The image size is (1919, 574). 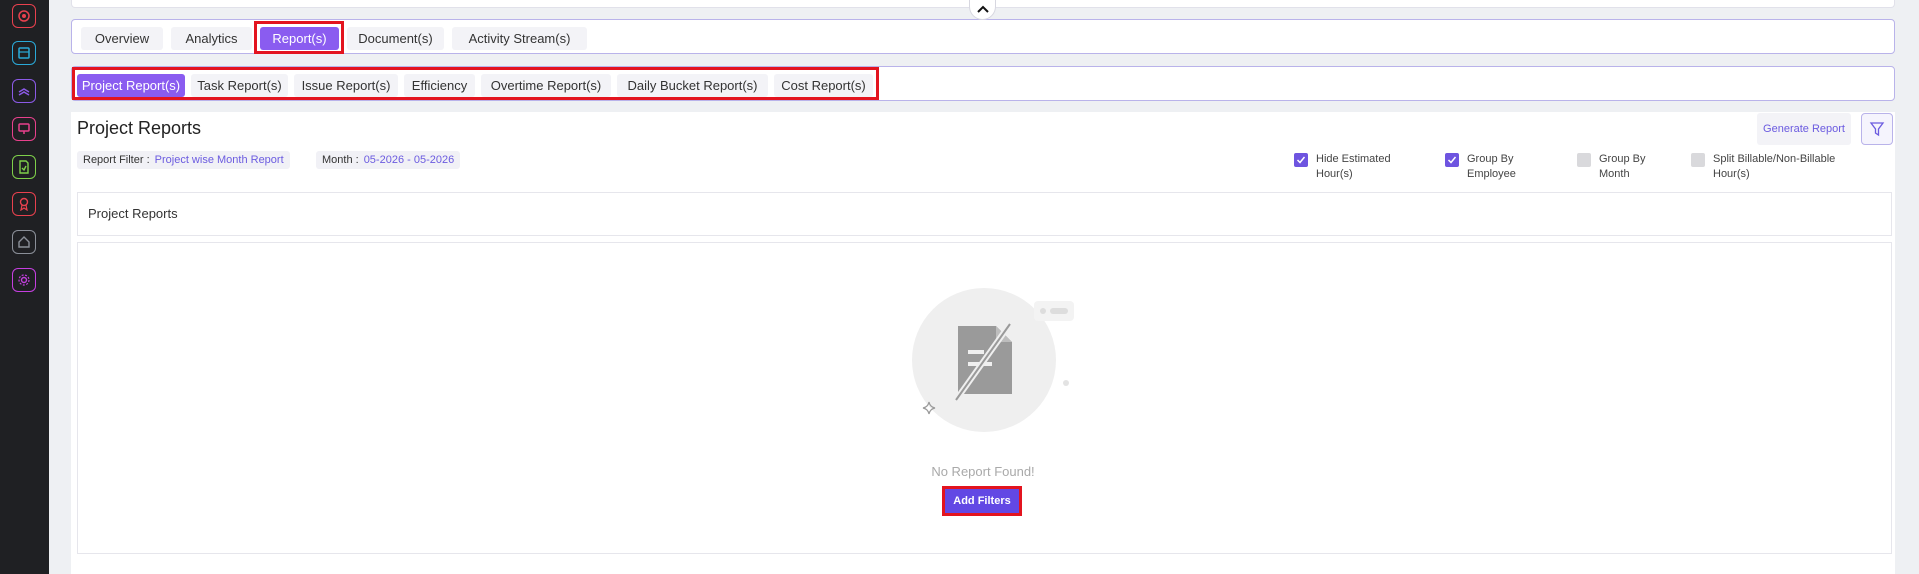 What do you see at coordinates (1491, 166) in the screenshot?
I see `checkbox-label: Group By Employee` at bounding box center [1491, 166].